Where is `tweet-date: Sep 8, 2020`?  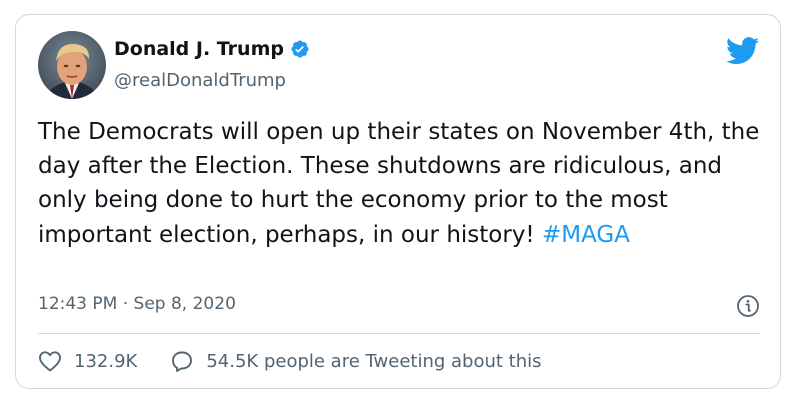
tweet-date: Sep 8, 2020 is located at coordinates (185, 304).